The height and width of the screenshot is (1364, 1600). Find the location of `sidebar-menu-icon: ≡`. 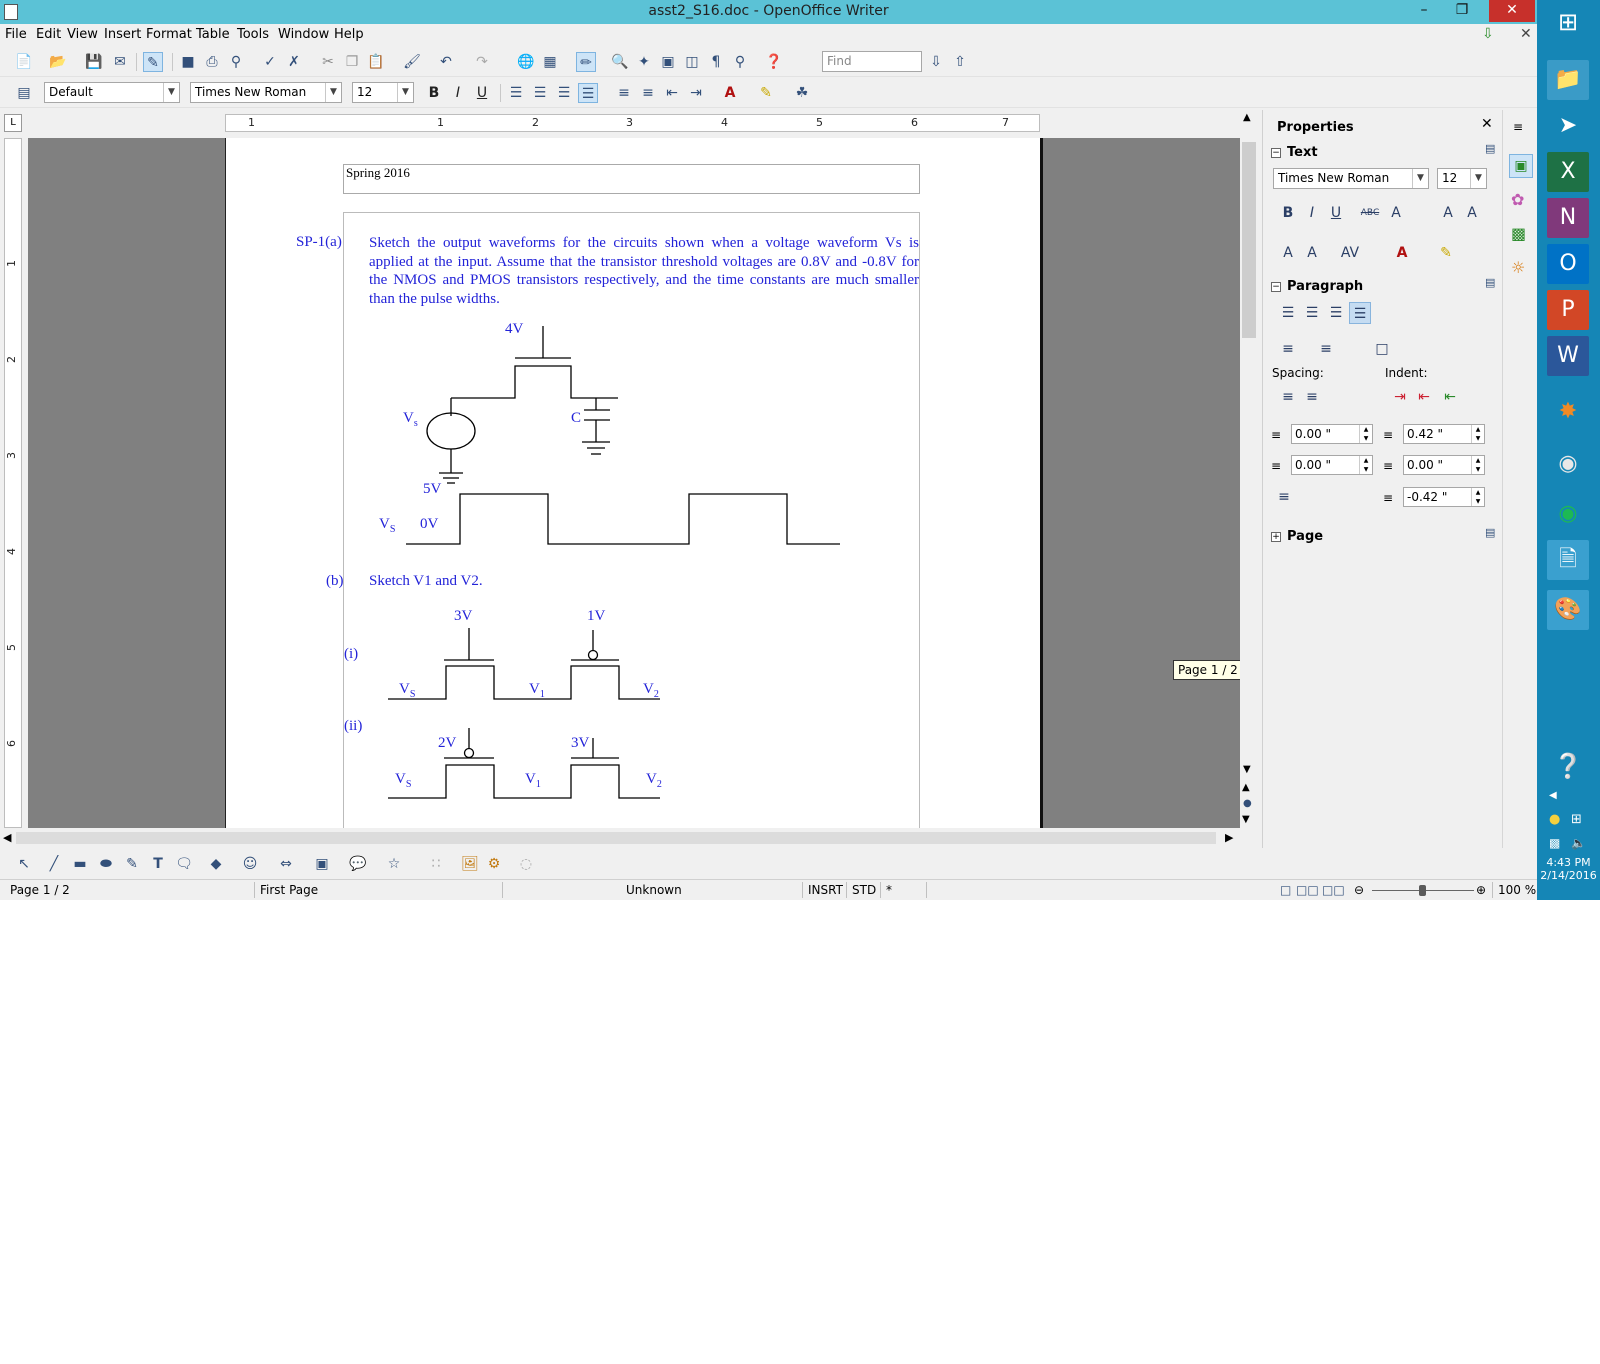

sidebar-menu-icon: ≡ is located at coordinates (1518, 127).